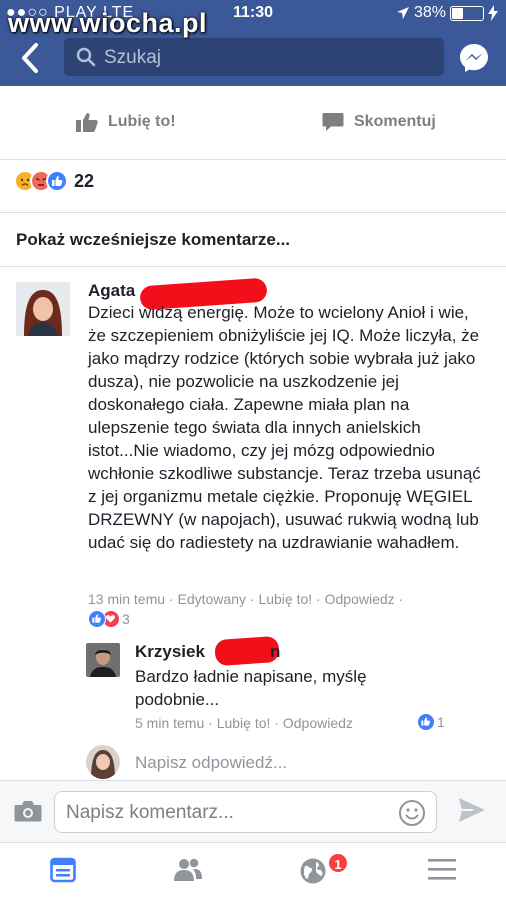 The height and width of the screenshot is (900, 506). I want to click on reply-author: Krzysiek, so click(170, 652).